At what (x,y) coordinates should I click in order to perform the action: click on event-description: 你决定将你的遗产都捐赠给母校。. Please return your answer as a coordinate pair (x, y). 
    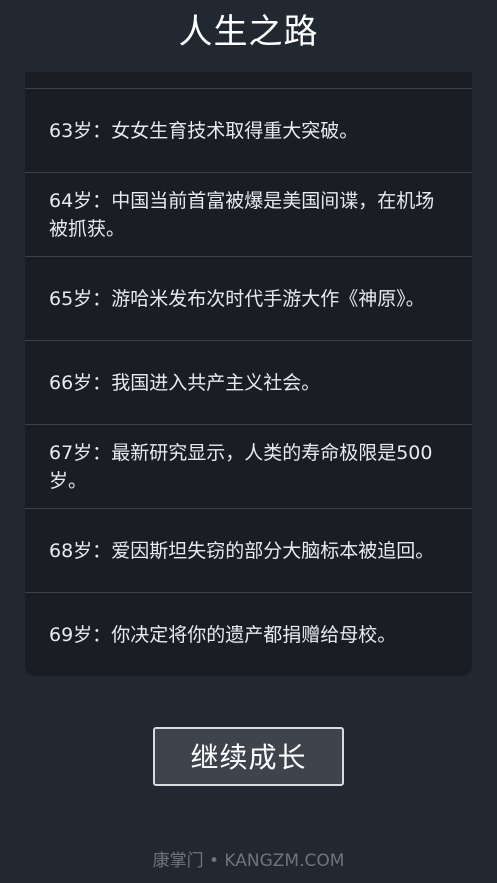
    Looking at the image, I should click on (254, 634).